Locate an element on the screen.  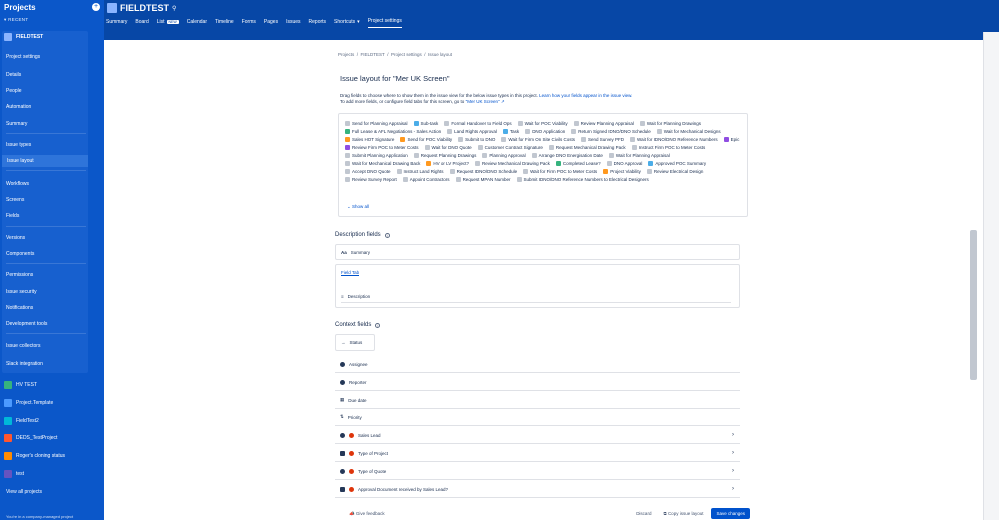
breadcrumb-settings: Project settings is located at coordinates (406, 54).